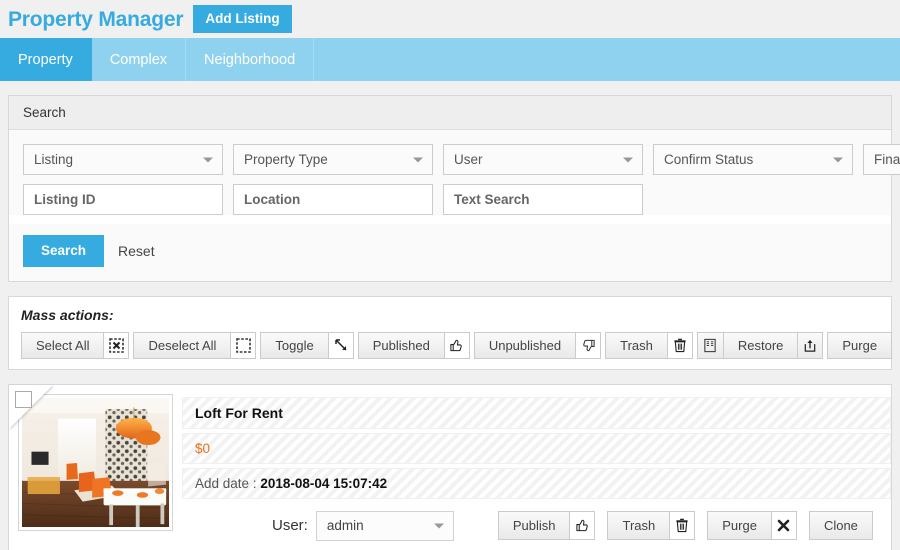  I want to click on listing-price: $0, so click(536, 448).